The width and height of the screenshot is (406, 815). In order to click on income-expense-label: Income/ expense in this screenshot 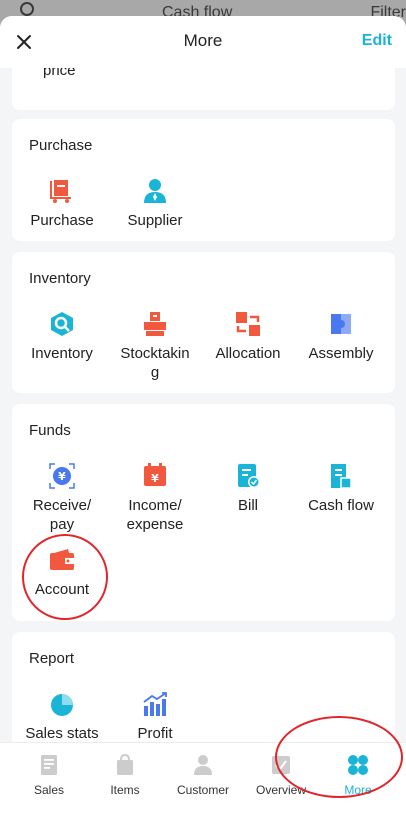, I will do `click(155, 515)`.